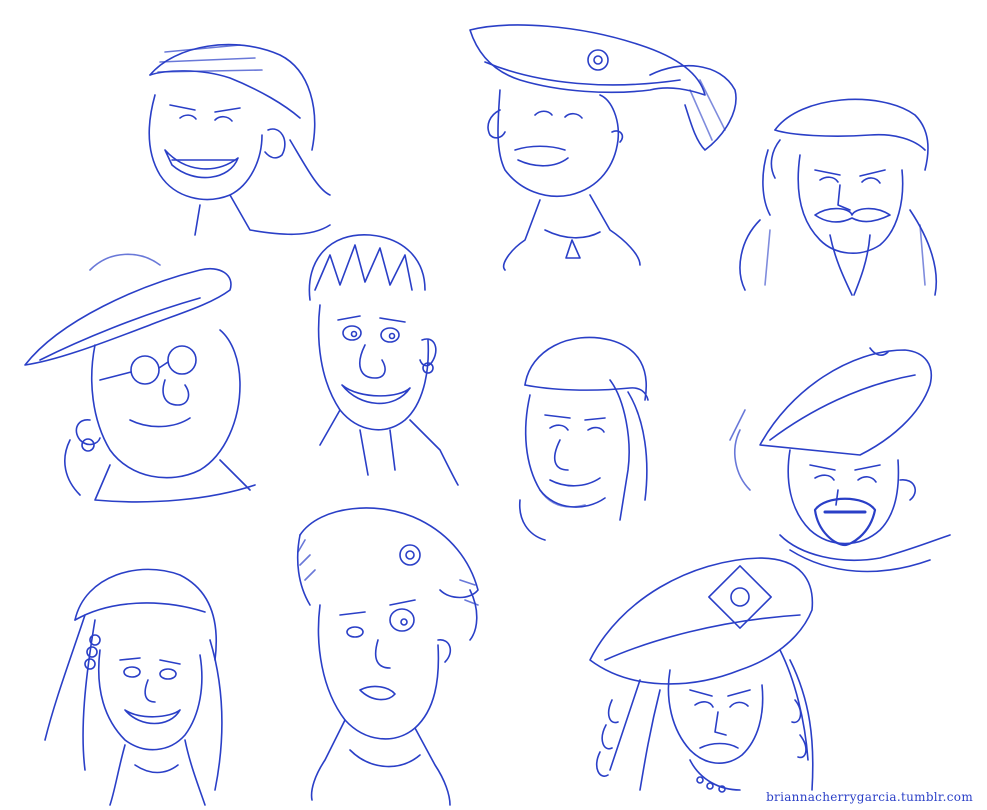 The height and width of the screenshot is (810, 987). I want to click on pirate-girl-icon, so click(133, 687).